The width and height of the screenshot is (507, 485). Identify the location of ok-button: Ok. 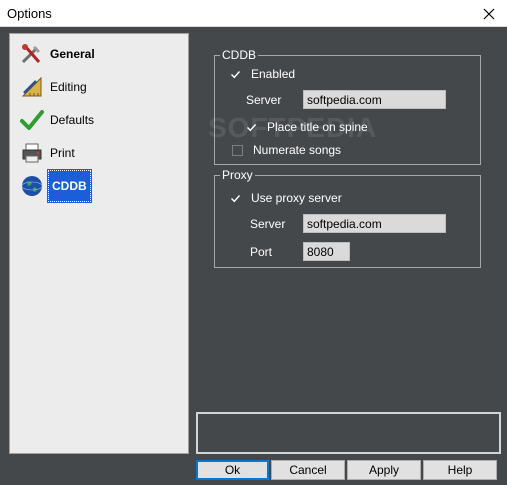
(232, 470).